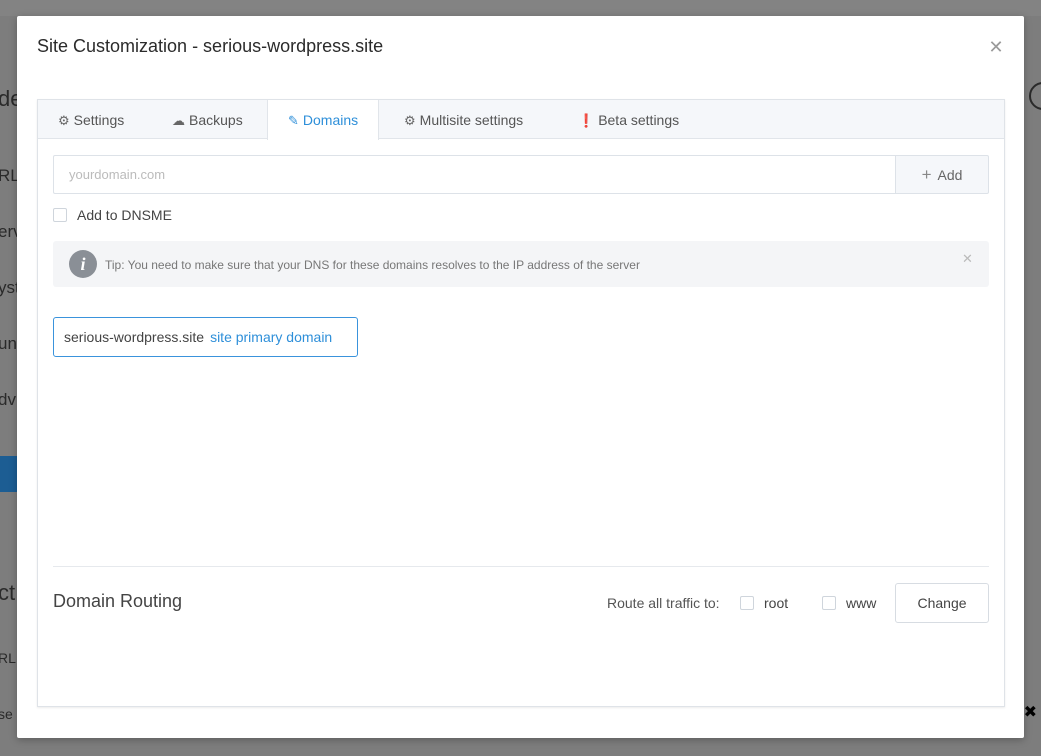 This screenshot has width=1041, height=756. Describe the element at coordinates (776, 603) in the screenshot. I see `route-root-label: root` at that location.